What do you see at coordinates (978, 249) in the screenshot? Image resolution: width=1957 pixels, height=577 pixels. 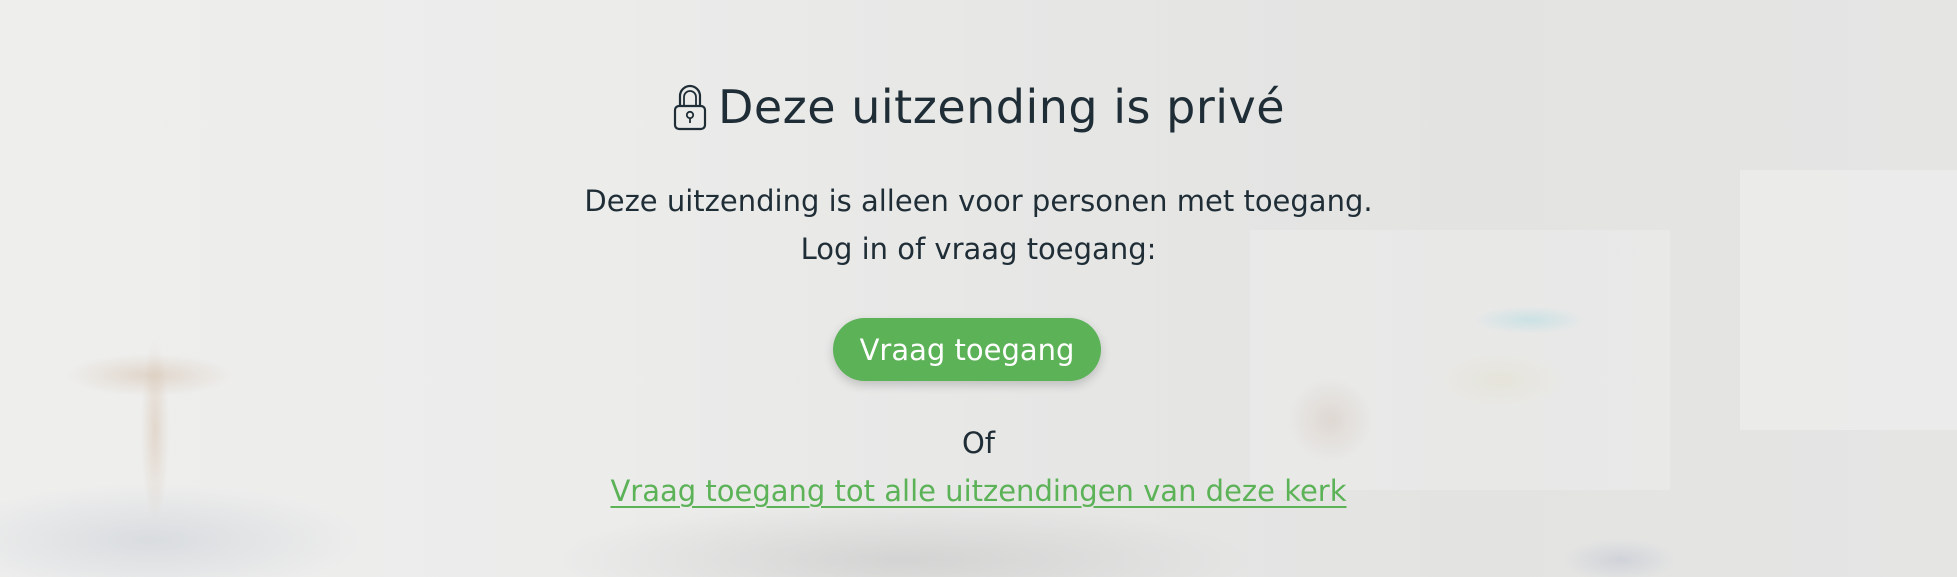 I see `description-line-2: Log in of vraag toegang:` at bounding box center [978, 249].